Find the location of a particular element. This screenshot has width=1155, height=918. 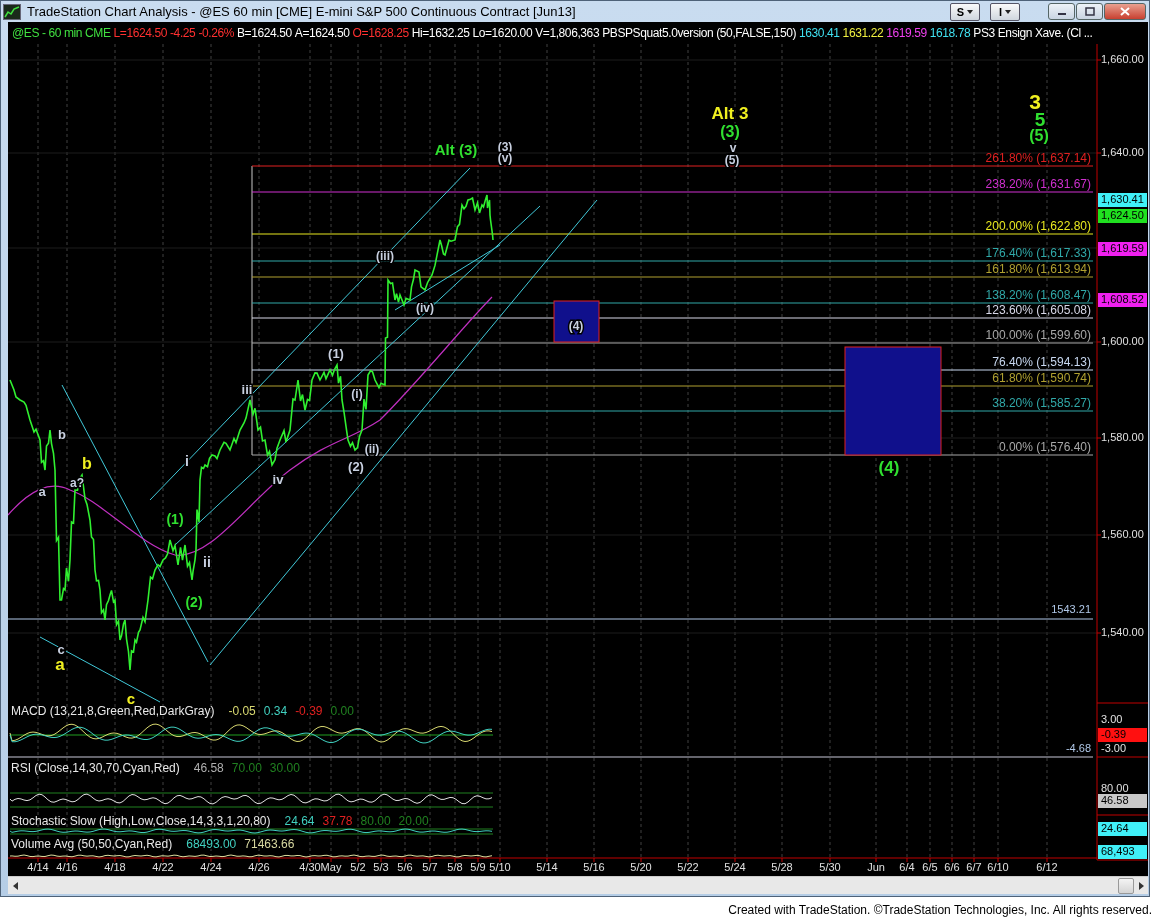

wave-label: Alt (3) is located at coordinates (456, 149).